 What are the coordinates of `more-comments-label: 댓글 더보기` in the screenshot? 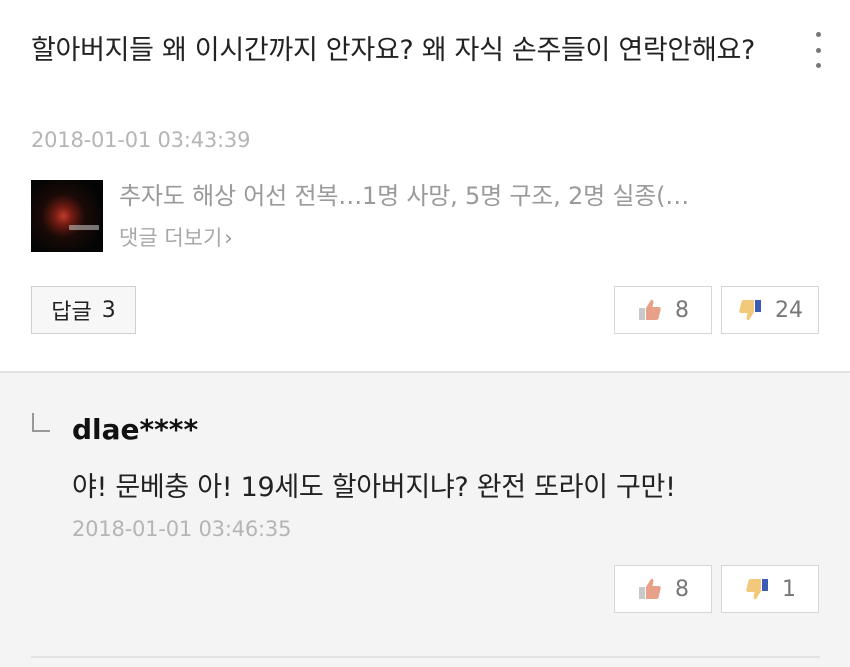 It's located at (171, 238).